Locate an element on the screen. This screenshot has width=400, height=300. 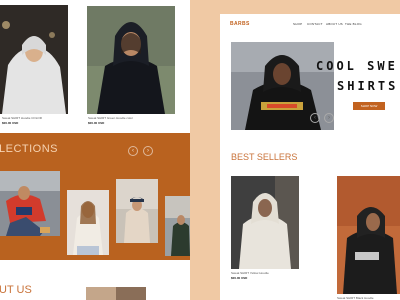
nav-shop: SHOP is located at coordinates (297, 24).